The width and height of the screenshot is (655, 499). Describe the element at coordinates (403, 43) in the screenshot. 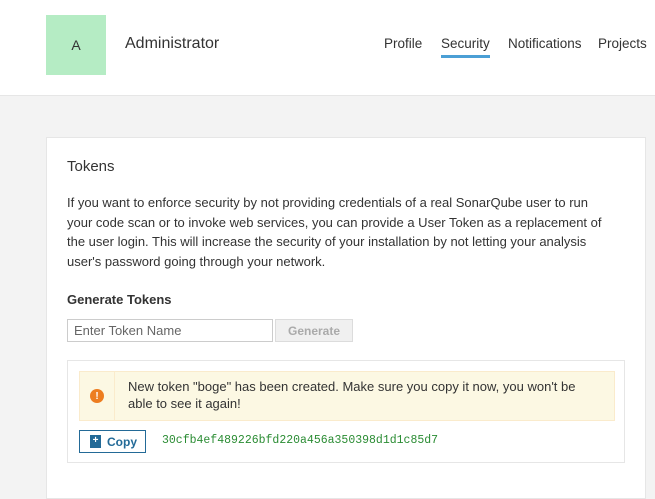

I see `tab-profile: Profile` at that location.